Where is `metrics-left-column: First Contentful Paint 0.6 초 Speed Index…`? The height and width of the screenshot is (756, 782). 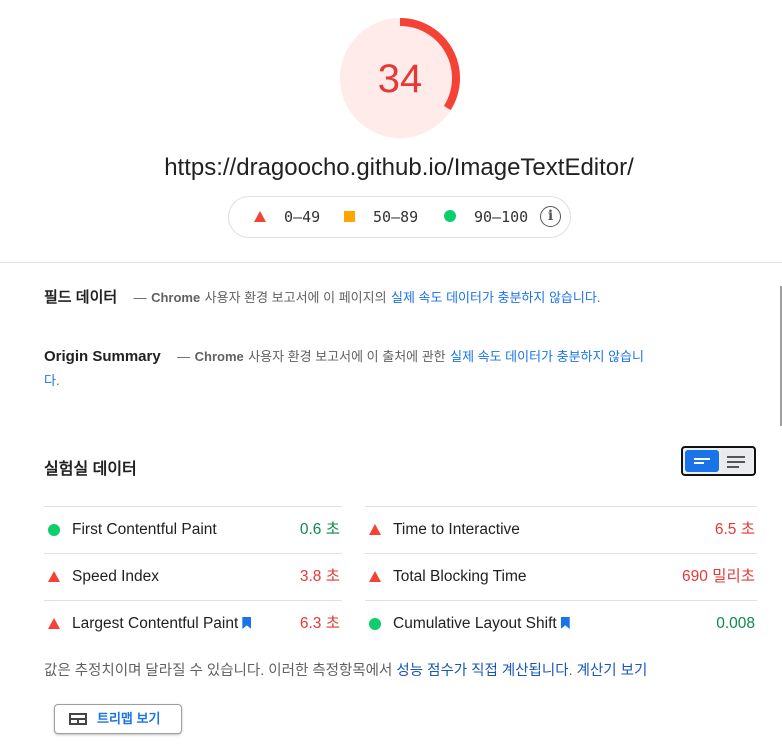 metrics-left-column: First Contentful Paint 0.6 초 Speed Index… is located at coordinates (193, 576).